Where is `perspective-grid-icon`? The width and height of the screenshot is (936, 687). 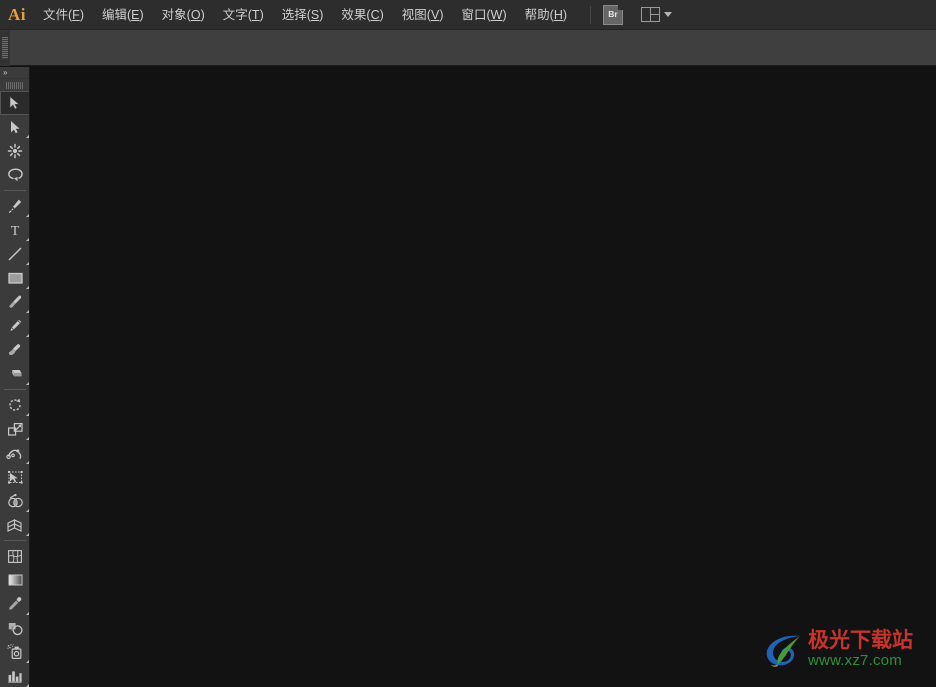 perspective-grid-icon is located at coordinates (15, 525).